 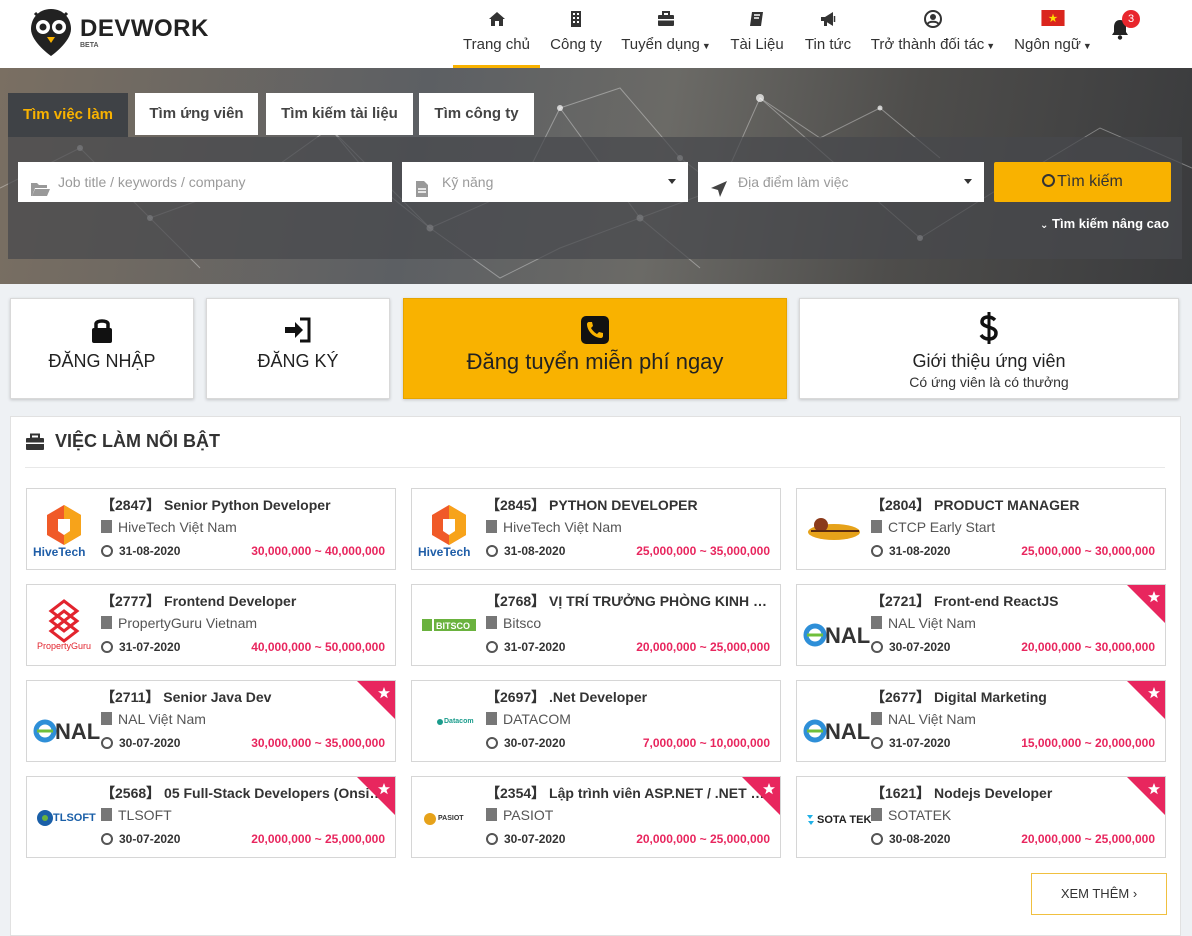 What do you see at coordinates (1099, 894) in the screenshot?
I see `see-more-button: XEM THÊM ›` at bounding box center [1099, 894].